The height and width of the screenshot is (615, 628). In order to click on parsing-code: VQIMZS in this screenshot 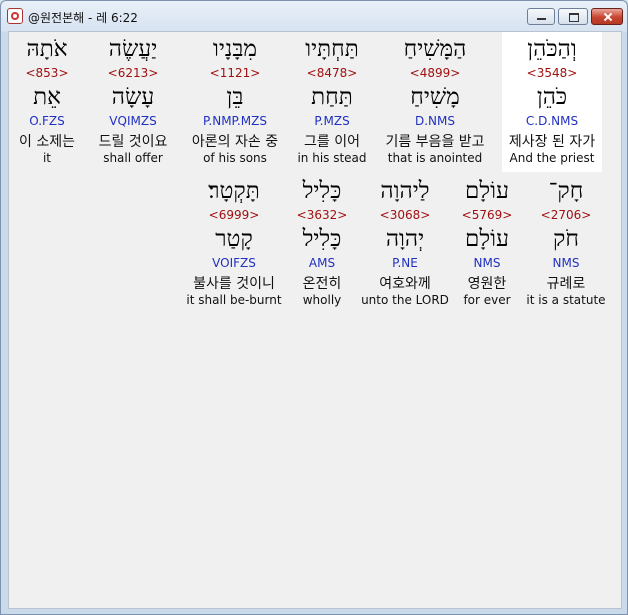, I will do `click(133, 121)`.